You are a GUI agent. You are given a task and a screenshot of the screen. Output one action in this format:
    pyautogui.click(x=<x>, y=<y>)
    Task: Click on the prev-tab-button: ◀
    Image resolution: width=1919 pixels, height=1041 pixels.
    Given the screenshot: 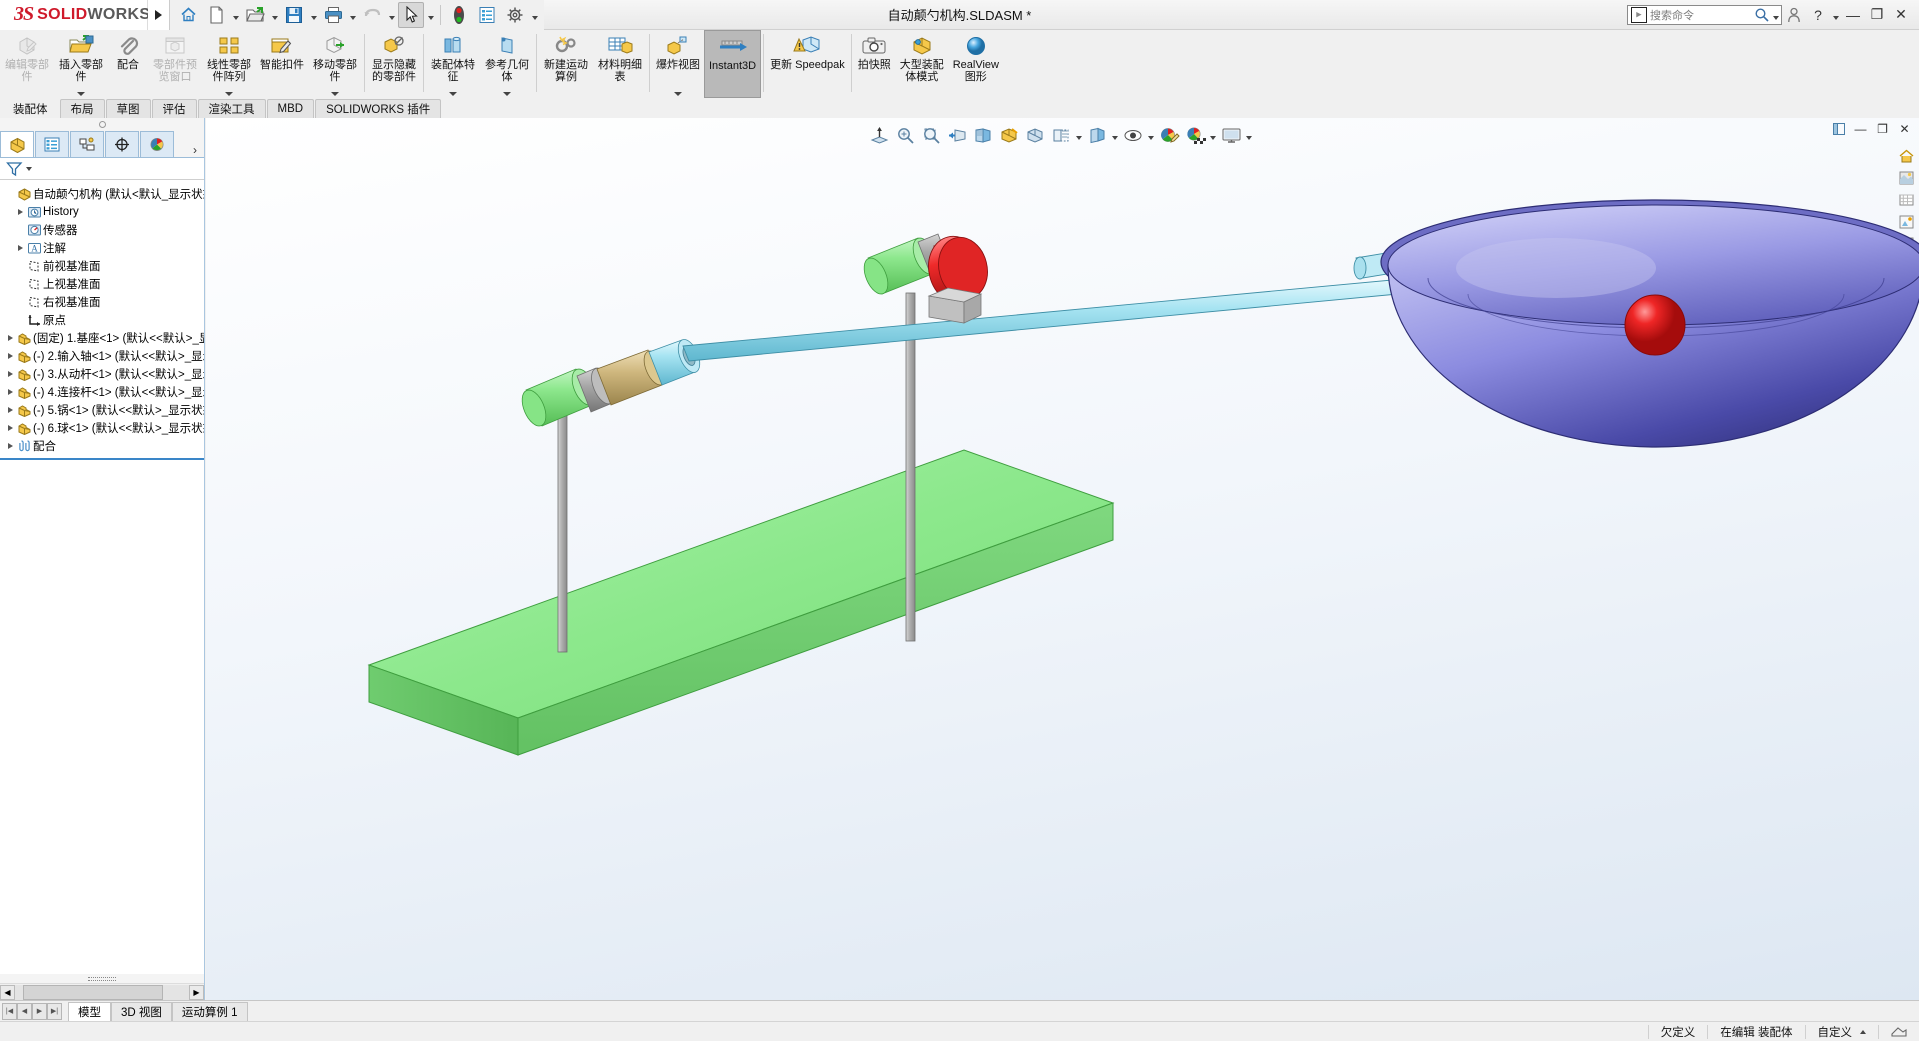 What is the action you would take?
    pyautogui.click(x=24, y=1011)
    